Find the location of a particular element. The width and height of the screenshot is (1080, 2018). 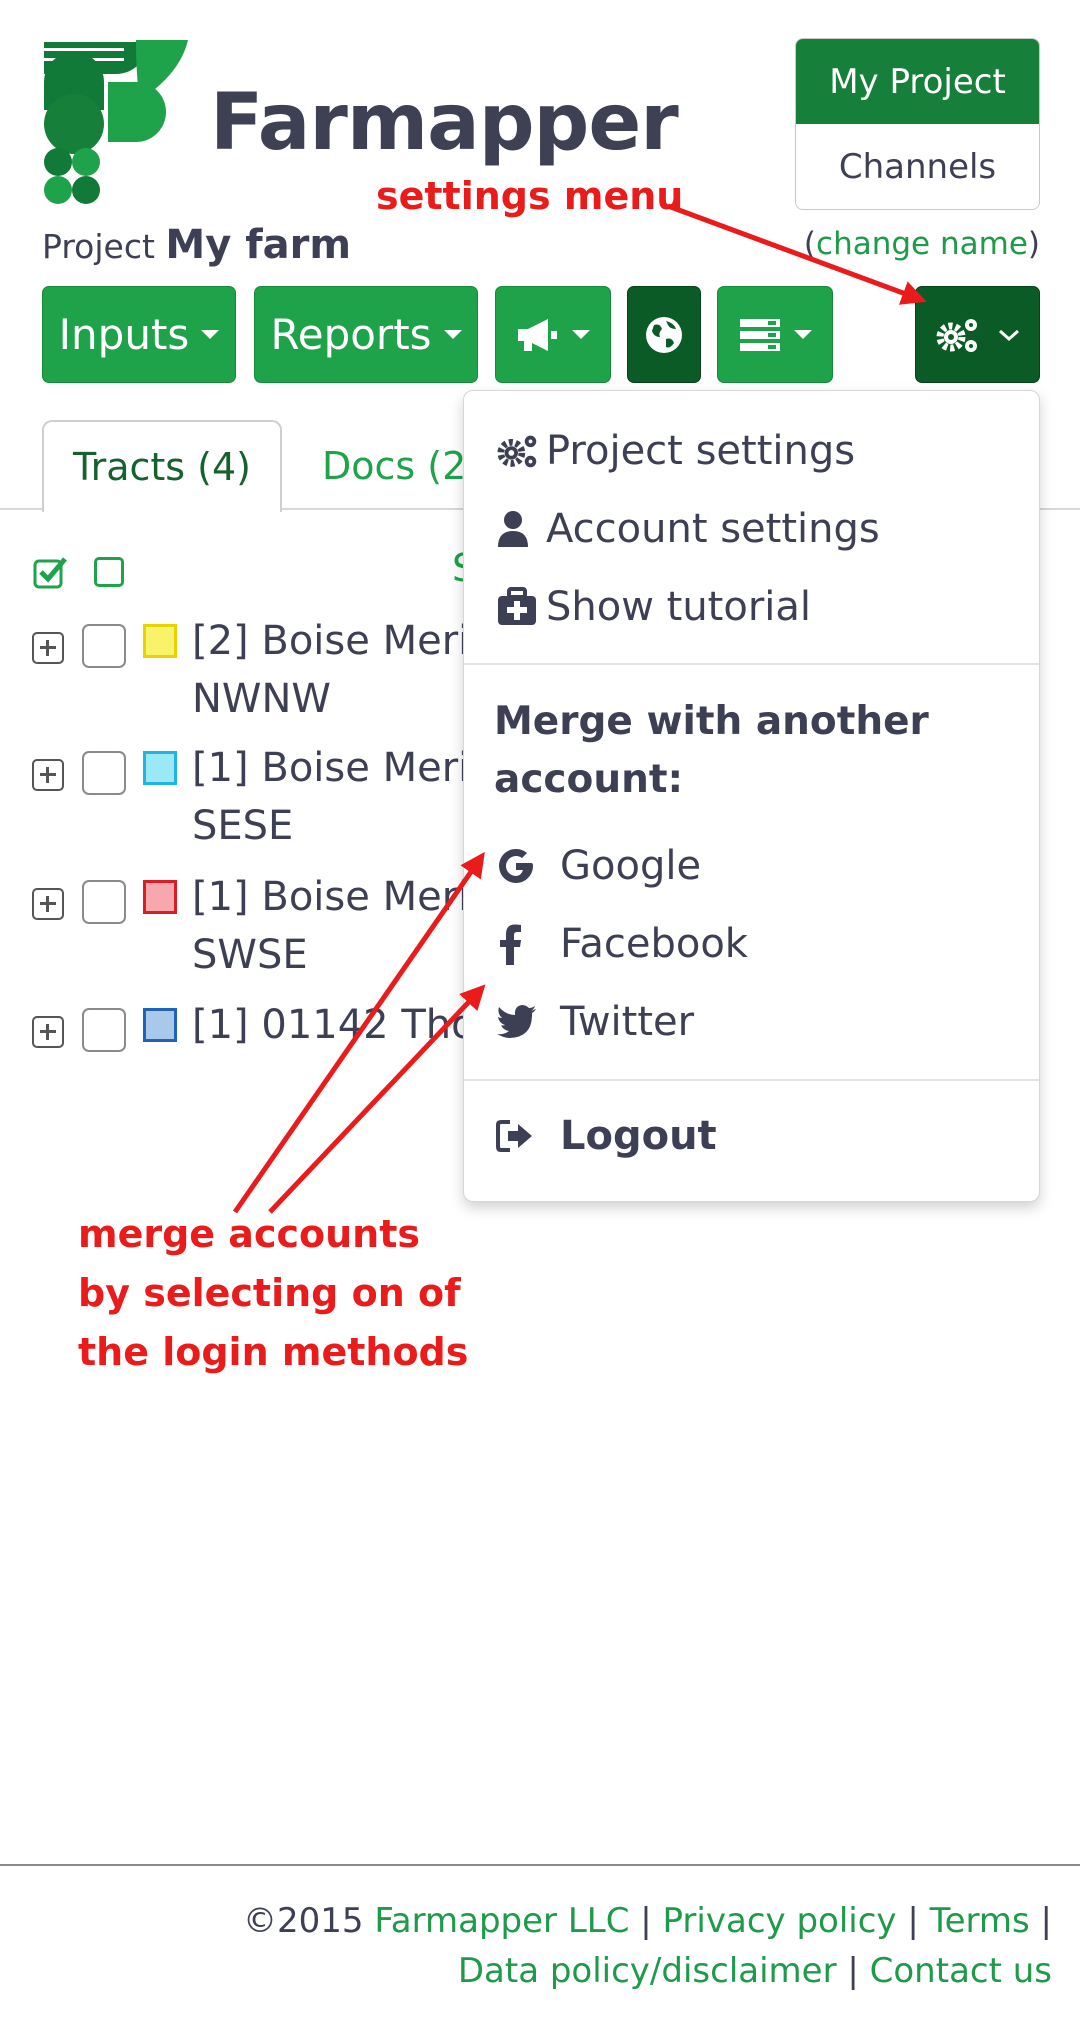

reports-label: Reports is located at coordinates (351, 334).